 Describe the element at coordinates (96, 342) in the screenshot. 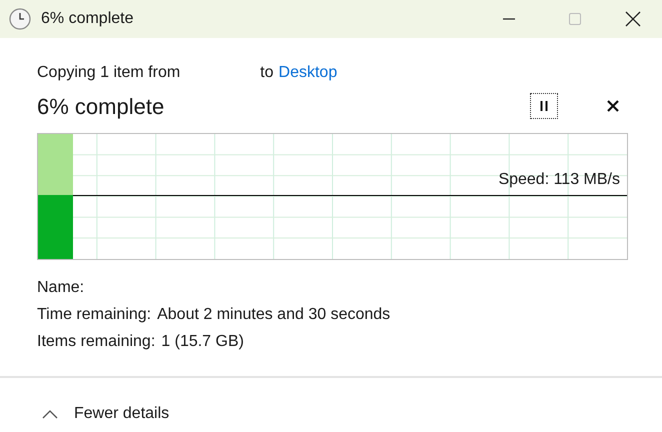

I see `detail-label: Items remaining:` at that location.